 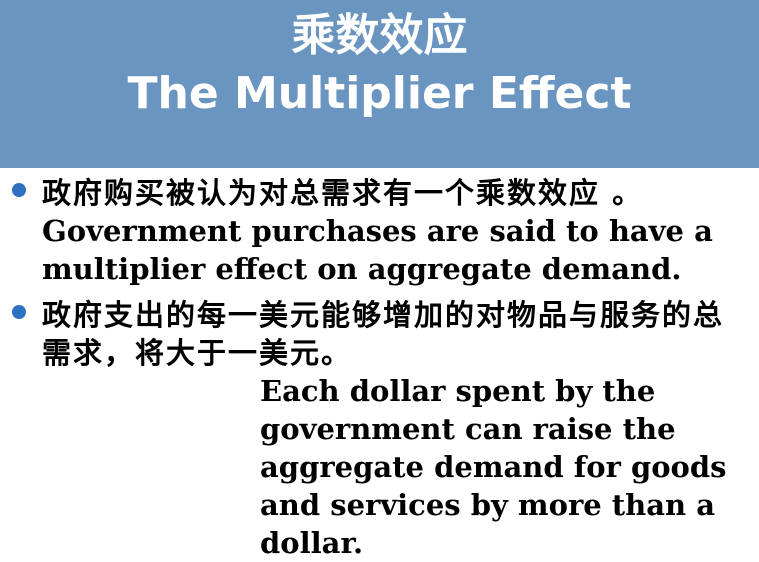 I want to click on slide-title-chinese: 乘数效应, so click(x=379, y=35).